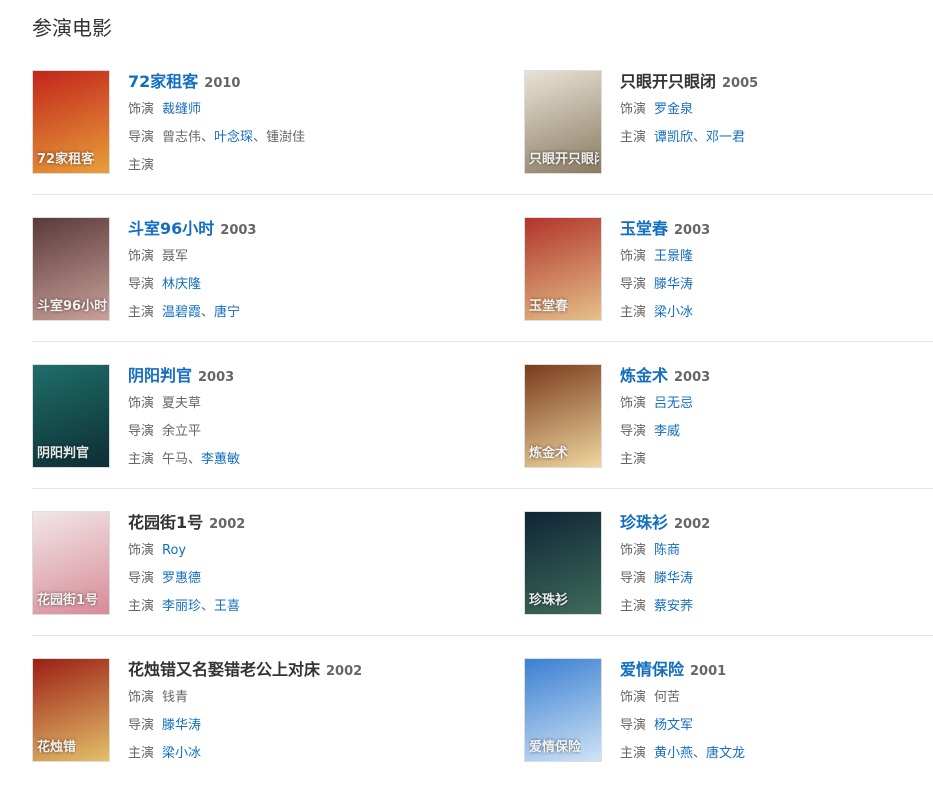 This screenshot has width=933, height=803. Describe the element at coordinates (776, 712) in the screenshot. I see `movie-info: 爱情保险 2001 饰演 何苦 导演 杨文军 主演 黄小燕、唐文龙` at that location.